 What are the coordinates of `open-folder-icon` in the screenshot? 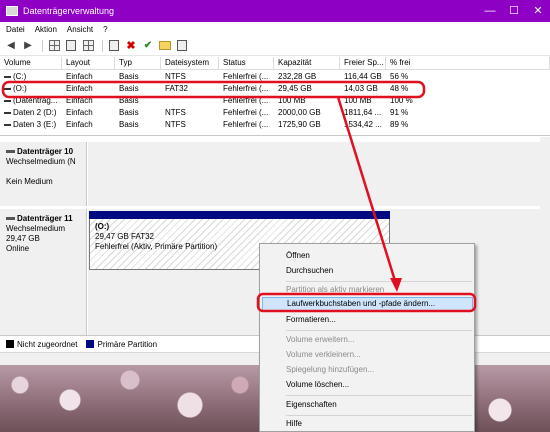 It's located at (165, 46).